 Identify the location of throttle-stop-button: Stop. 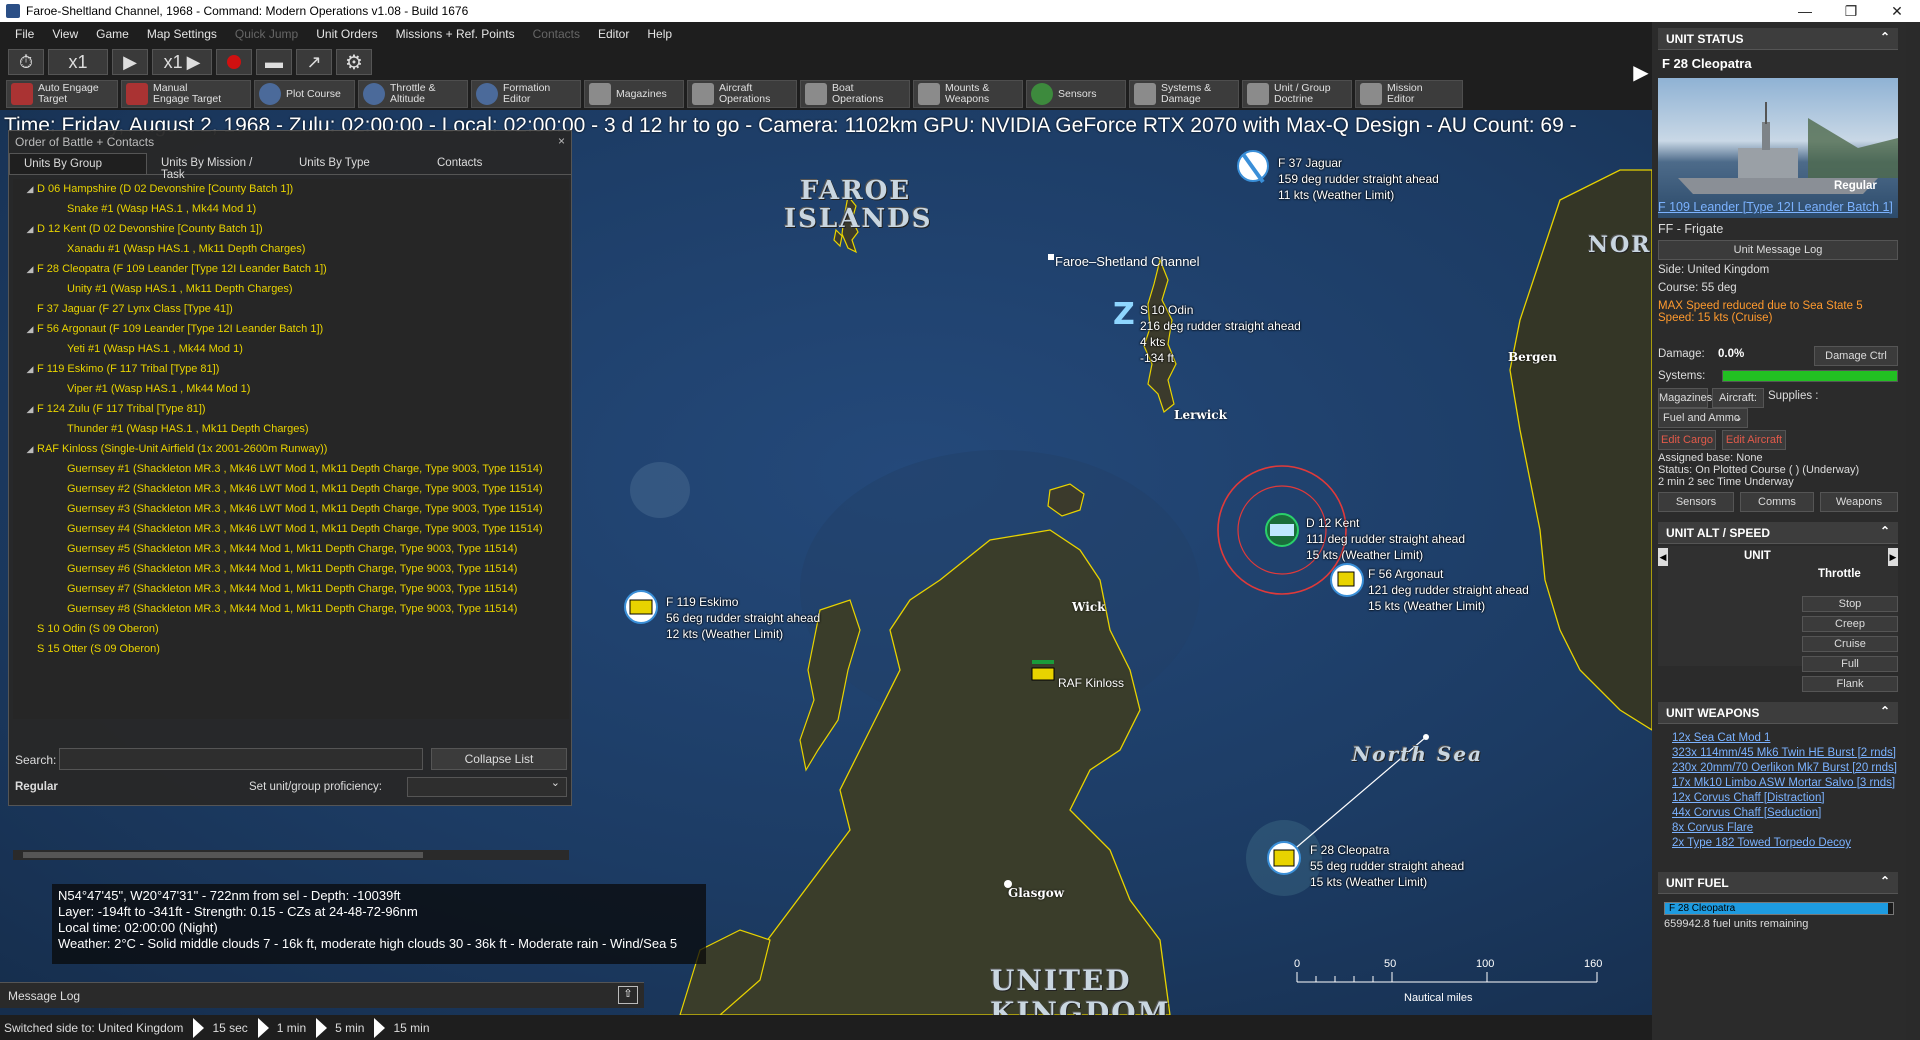
(1850, 604).